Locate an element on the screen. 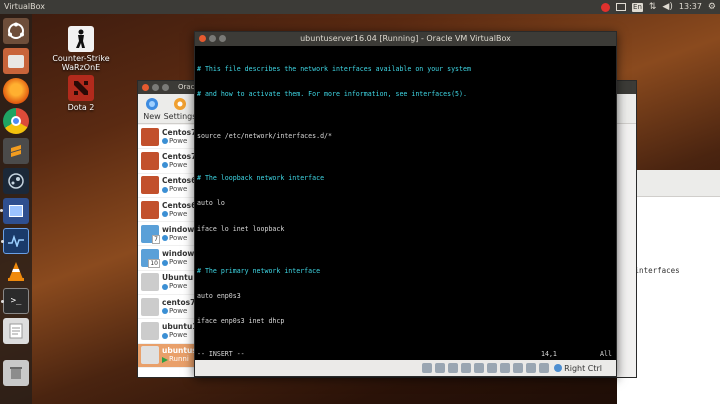  dota2-icon is located at coordinates (81, 88).